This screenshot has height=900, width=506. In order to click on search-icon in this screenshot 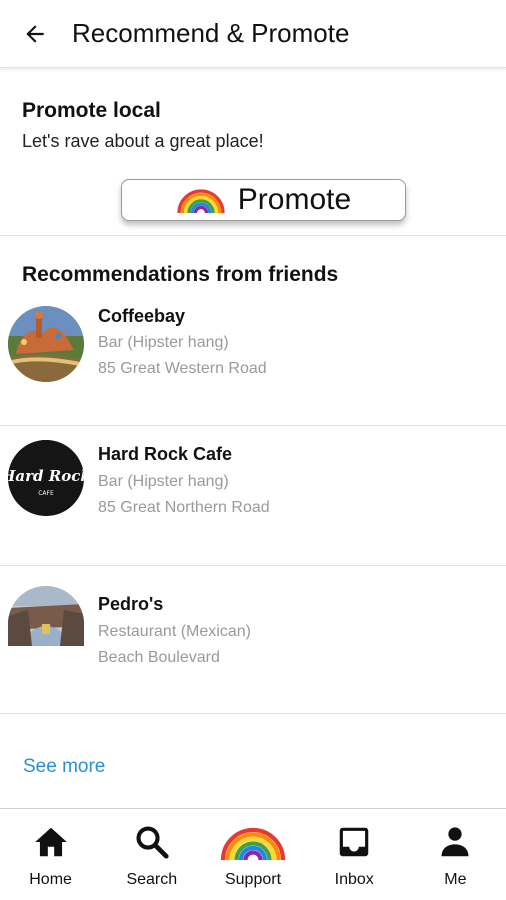, I will do `click(152, 842)`.